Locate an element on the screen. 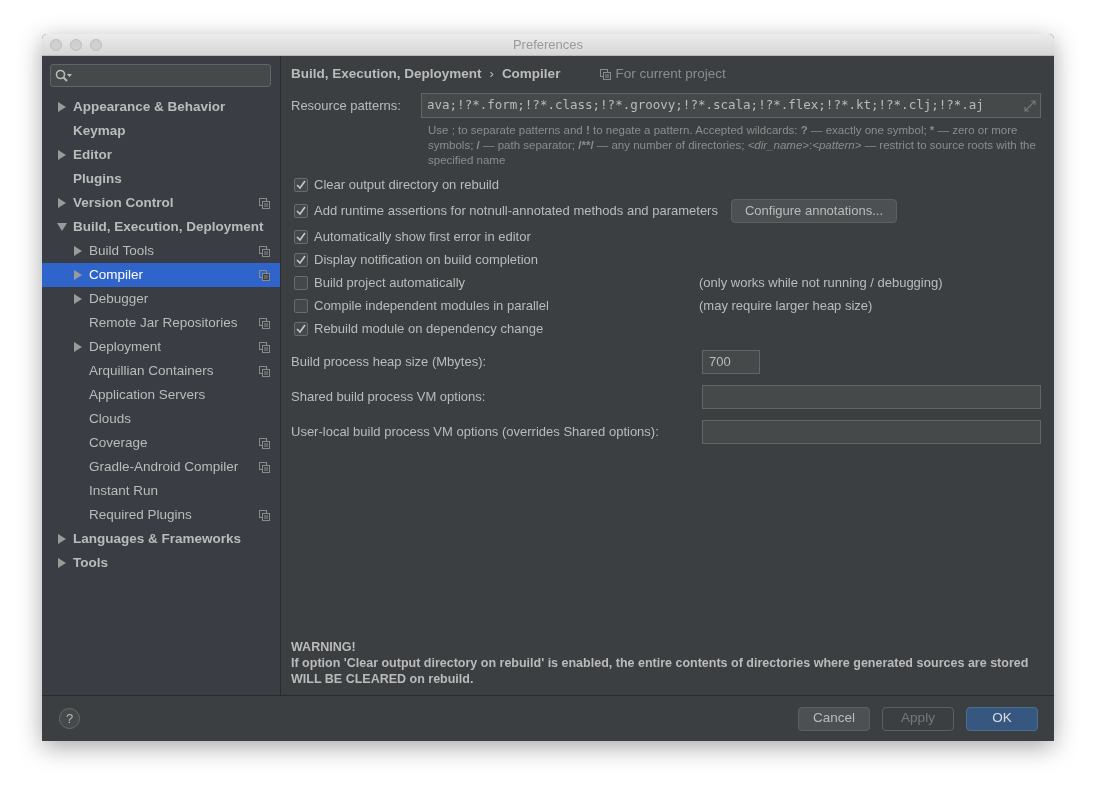 The image size is (1096, 792). field-label: Build process heap size (Mbytes): is located at coordinates (389, 361).